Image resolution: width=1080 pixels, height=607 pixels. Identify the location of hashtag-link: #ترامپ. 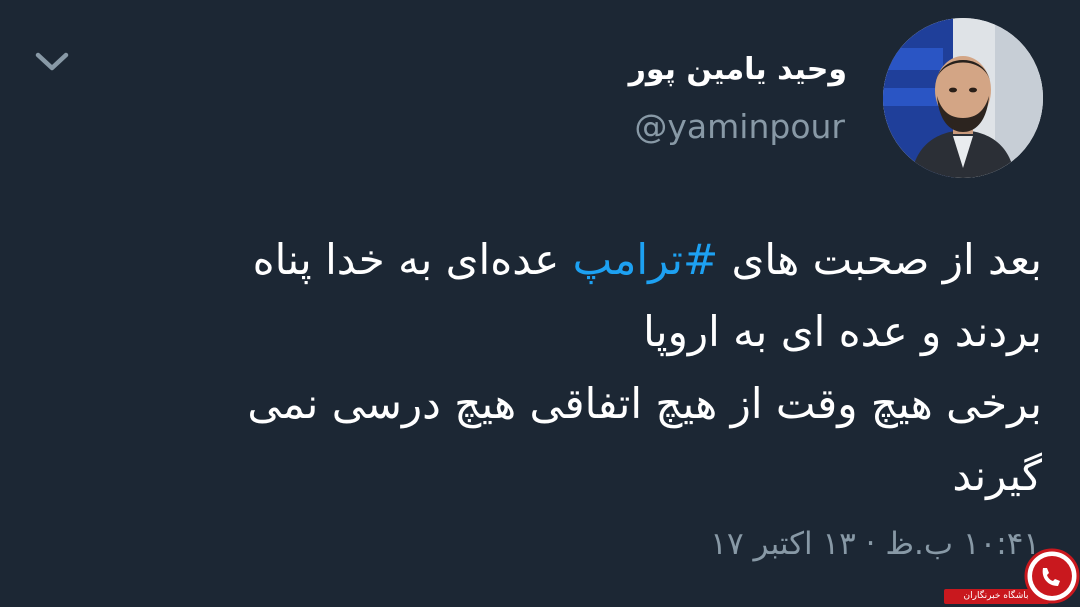
(645, 259).